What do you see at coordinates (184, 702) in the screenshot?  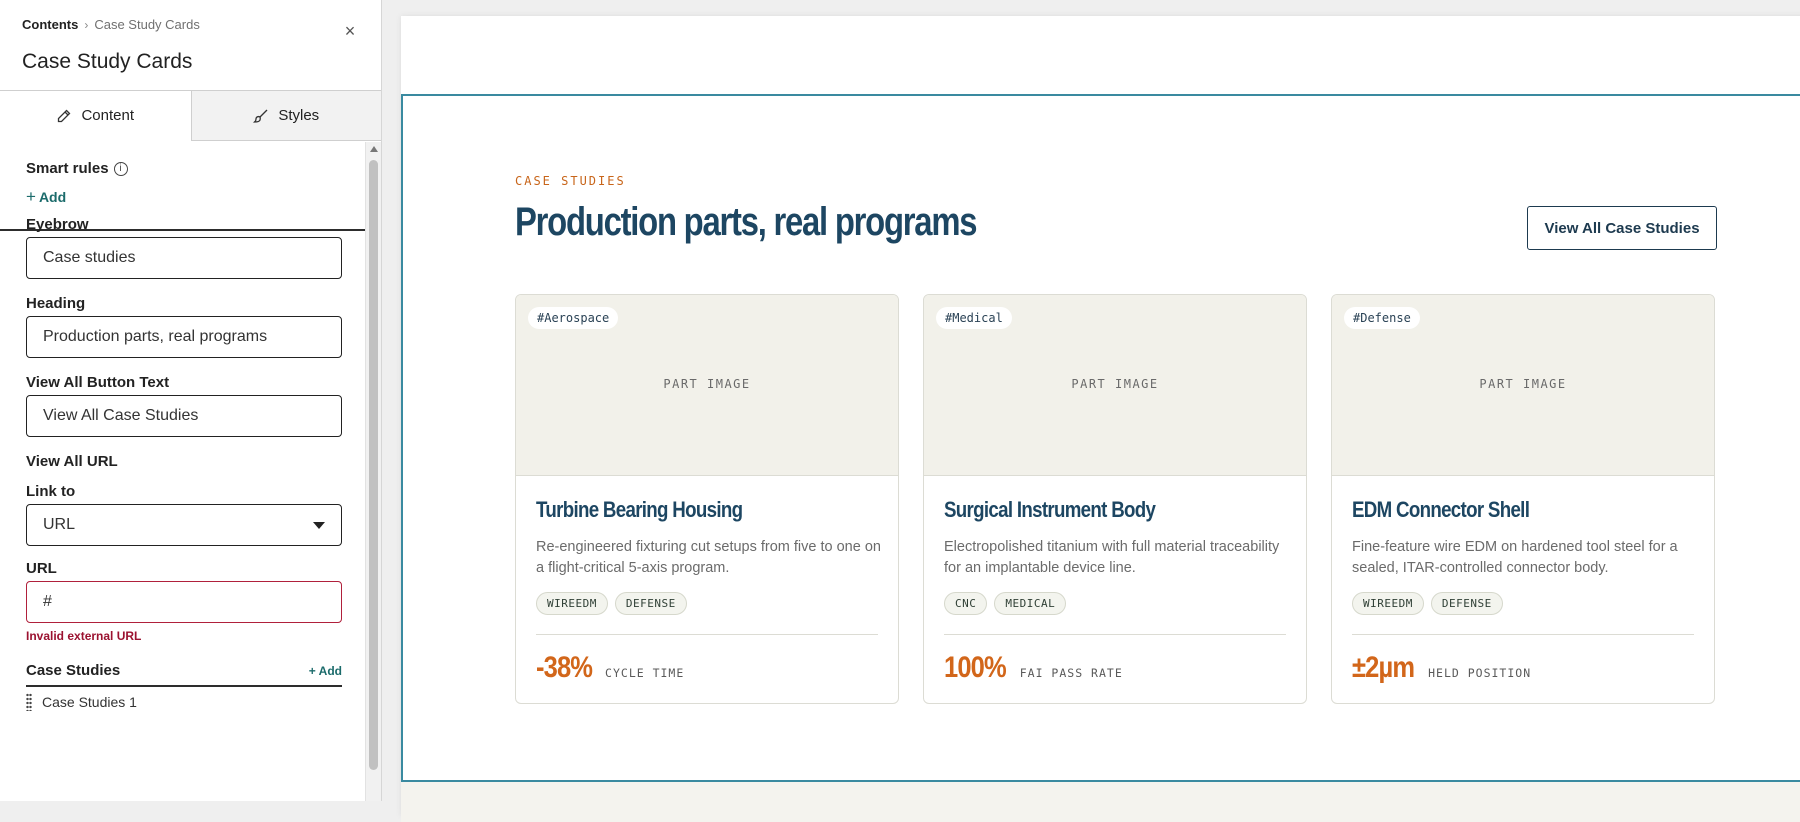 I see `case-study-list-item: Case Studies 1` at bounding box center [184, 702].